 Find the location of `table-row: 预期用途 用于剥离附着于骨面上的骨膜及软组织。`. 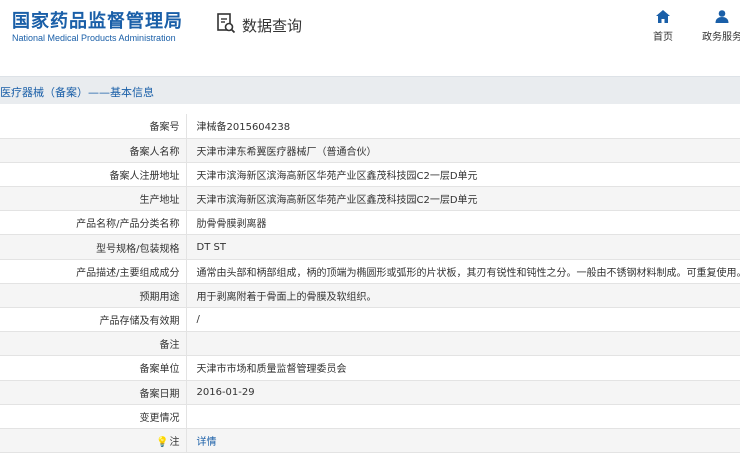

table-row: 预期用途 用于剥离附着于骨面上的骨膜及软组织。 is located at coordinates (370, 296).